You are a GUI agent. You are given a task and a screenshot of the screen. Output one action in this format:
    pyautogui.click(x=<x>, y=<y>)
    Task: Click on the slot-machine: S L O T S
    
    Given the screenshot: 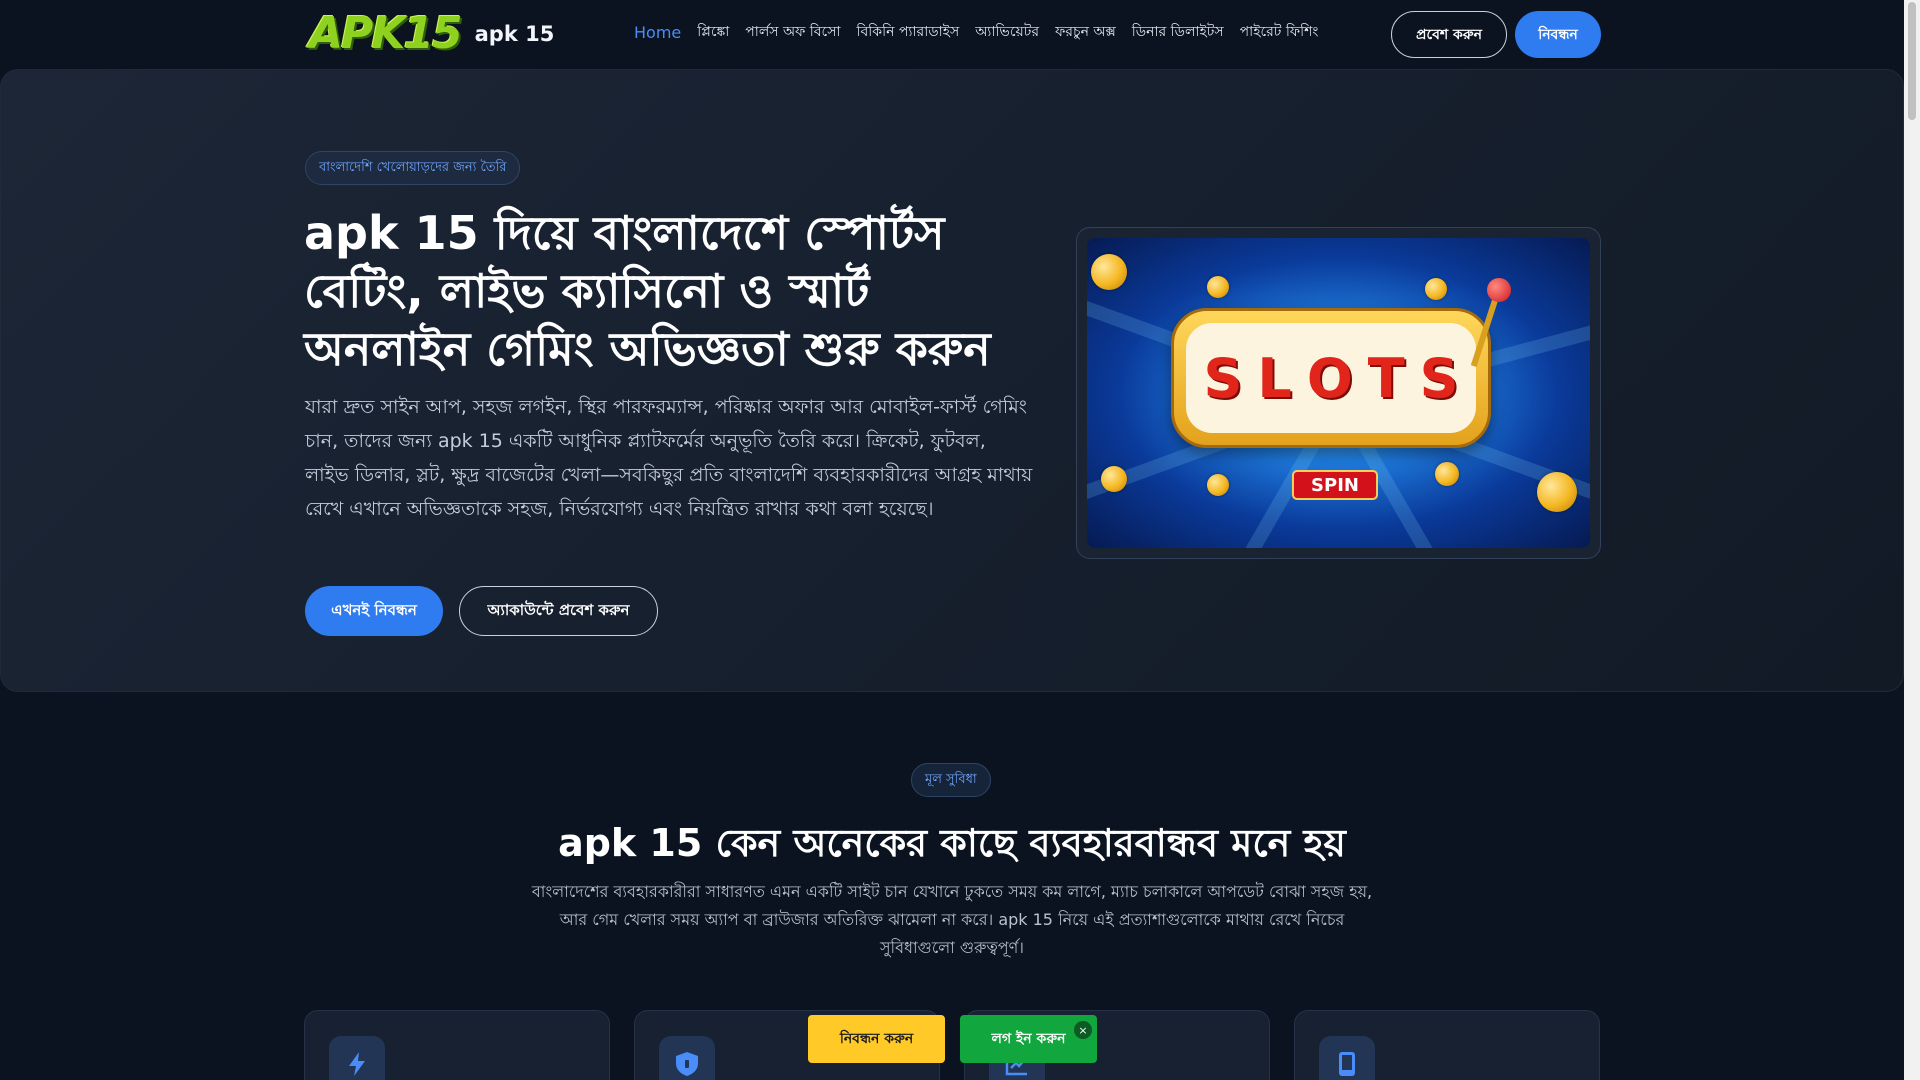 What is the action you would take?
    pyautogui.click(x=1331, y=378)
    